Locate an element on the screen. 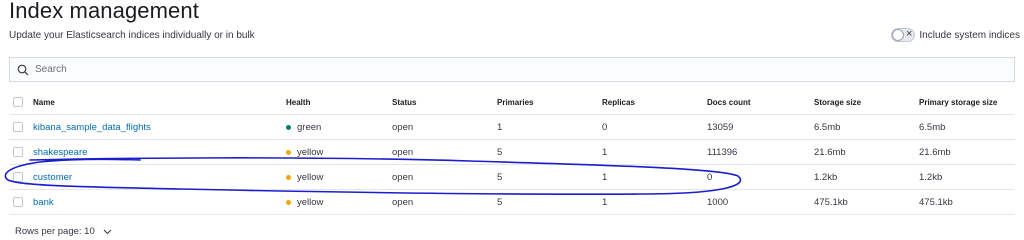  chevron-down-icon is located at coordinates (107, 231).